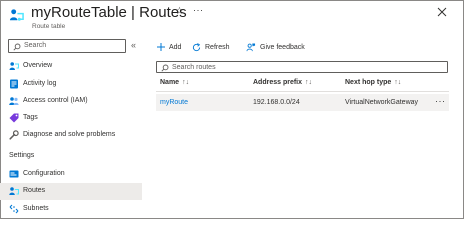 The image size is (464, 240). Describe the element at coordinates (67, 46) in the screenshot. I see `sidebar-search-input: Search` at that location.